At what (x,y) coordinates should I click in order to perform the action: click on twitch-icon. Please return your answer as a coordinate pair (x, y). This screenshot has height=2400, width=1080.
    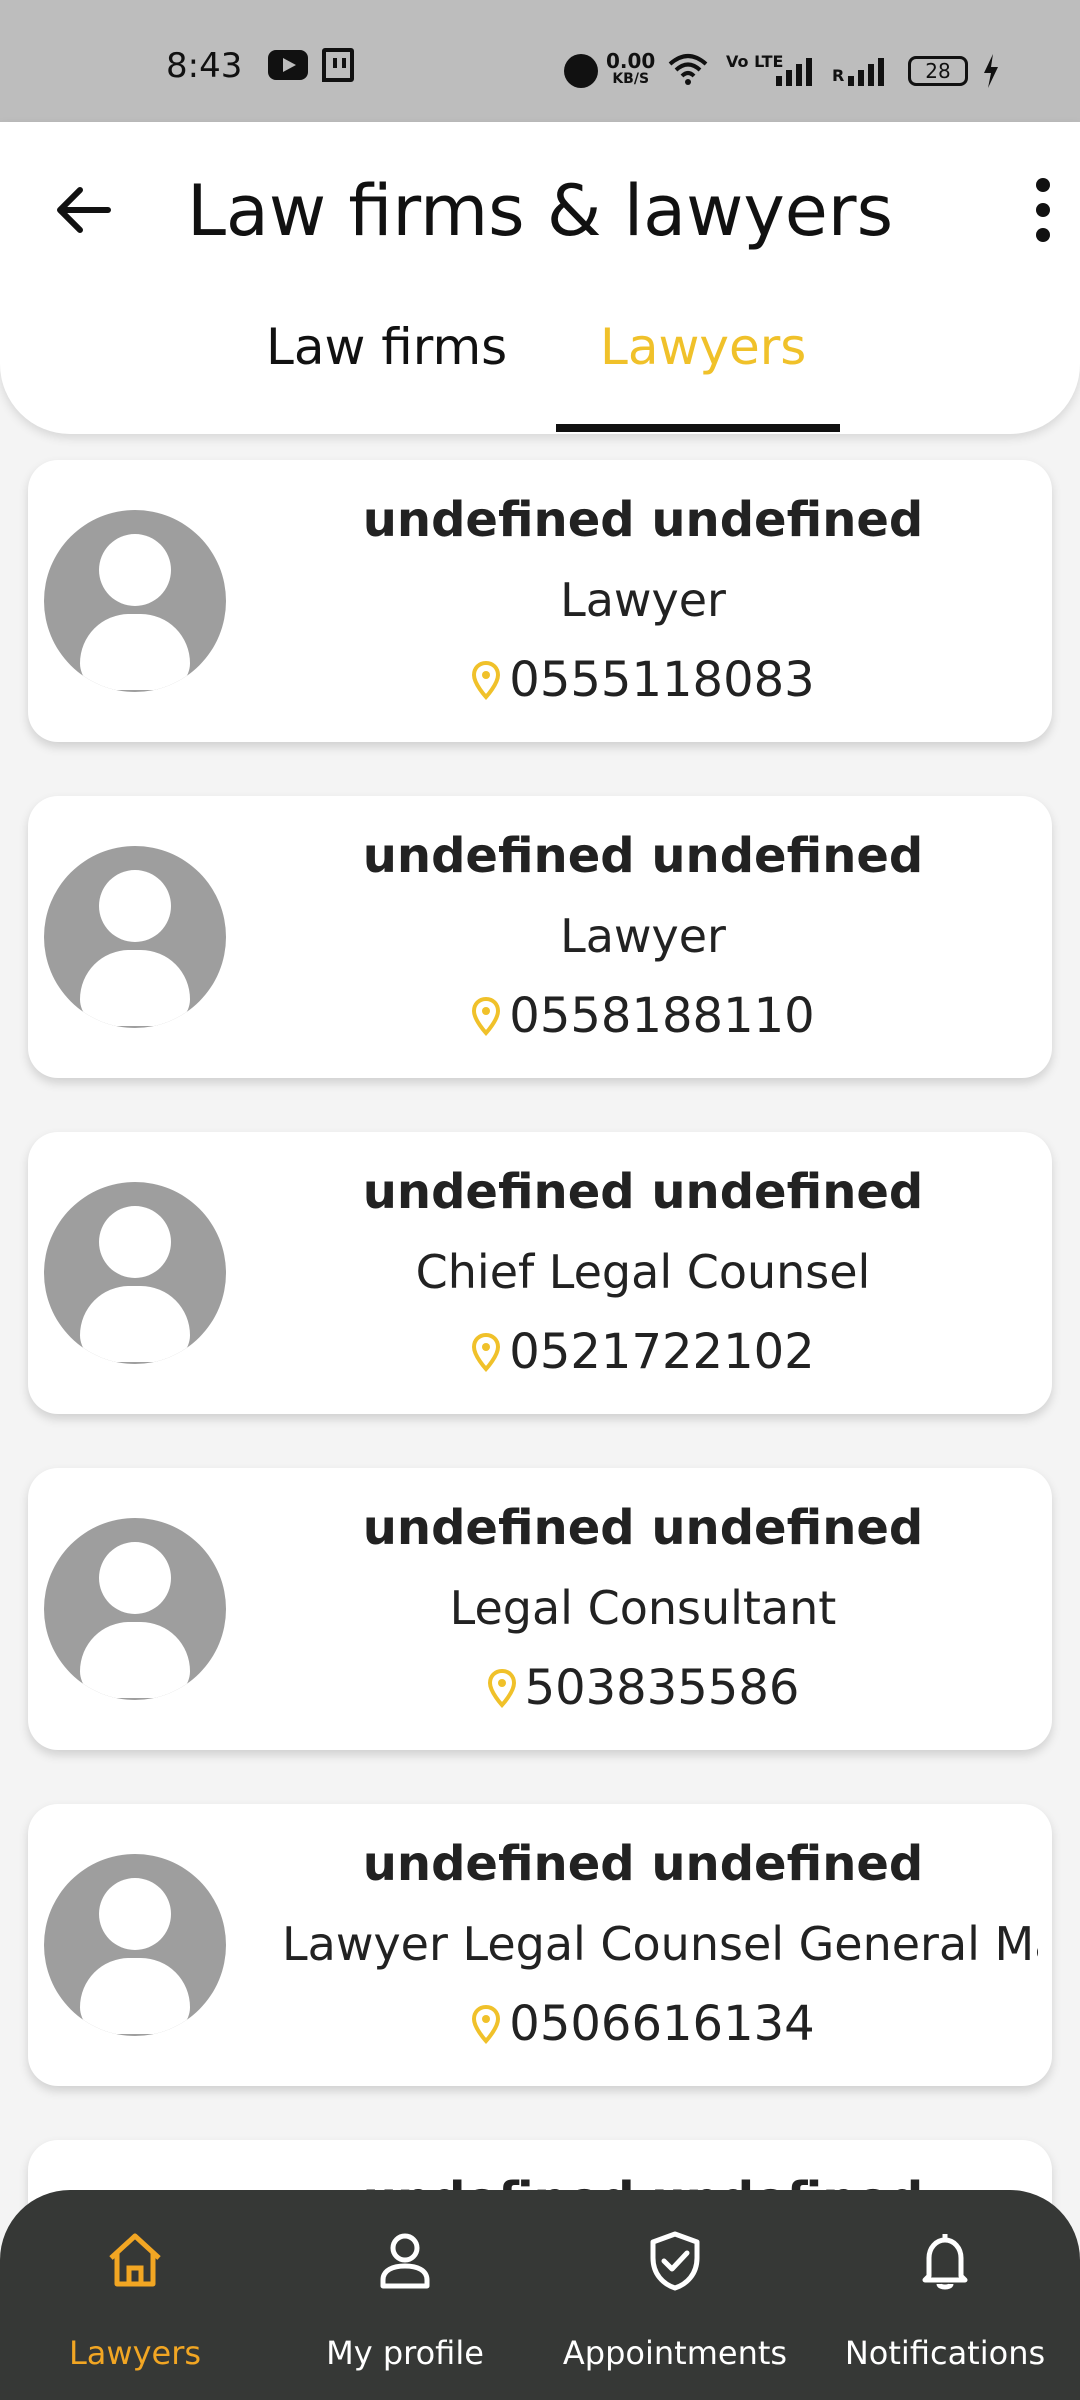
    Looking at the image, I should click on (338, 65).